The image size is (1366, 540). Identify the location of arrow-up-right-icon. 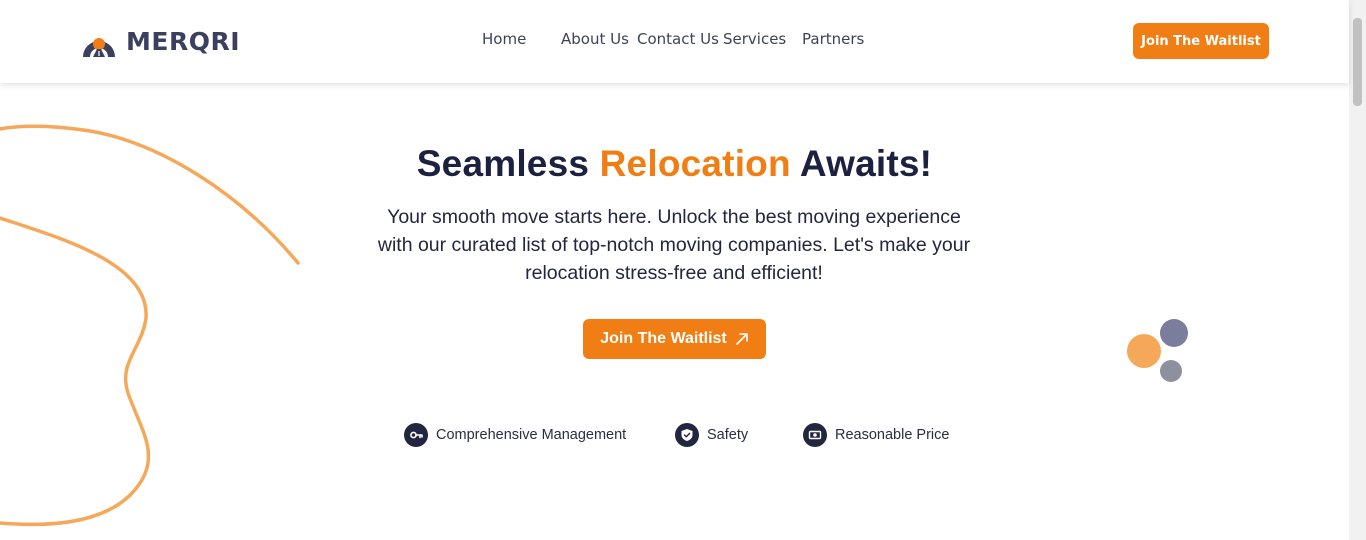
(741, 339).